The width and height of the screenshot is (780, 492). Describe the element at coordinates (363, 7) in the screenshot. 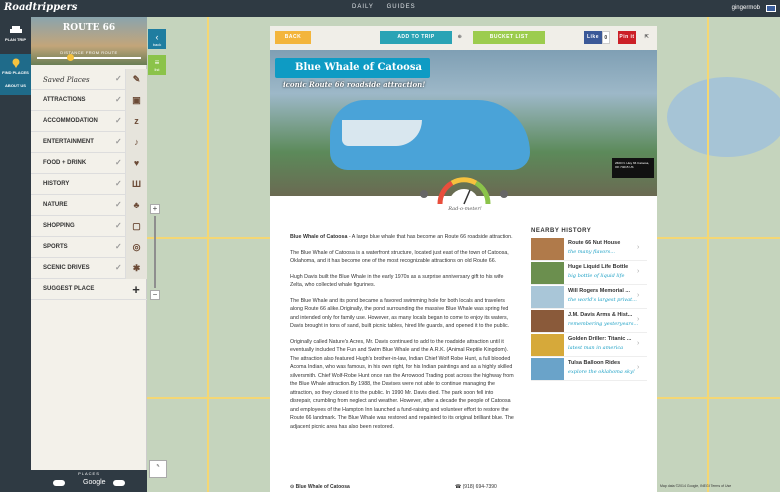

I see `nav-daily: DAILY` at that location.